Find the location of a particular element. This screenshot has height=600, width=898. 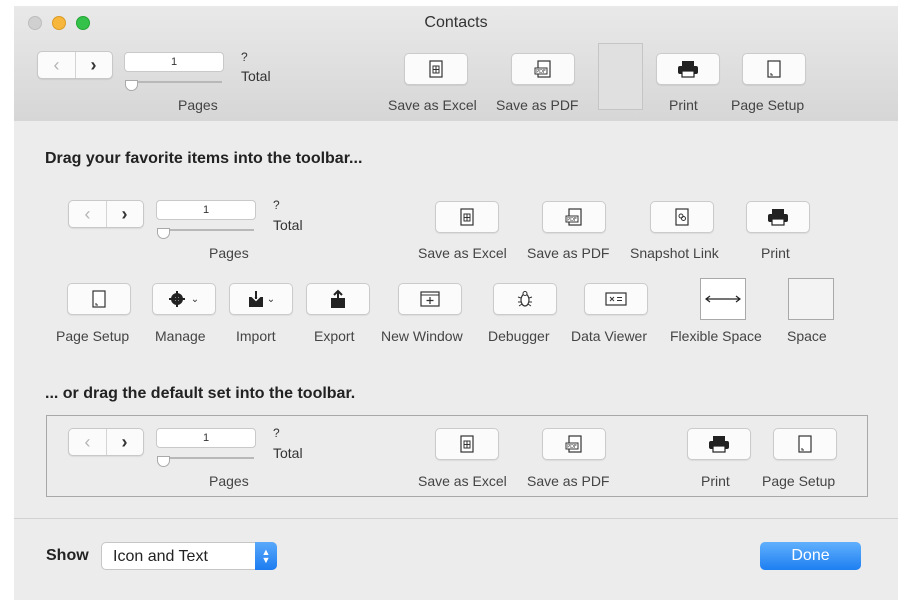

save-as-pdf-button: PDF is located at coordinates (543, 69).